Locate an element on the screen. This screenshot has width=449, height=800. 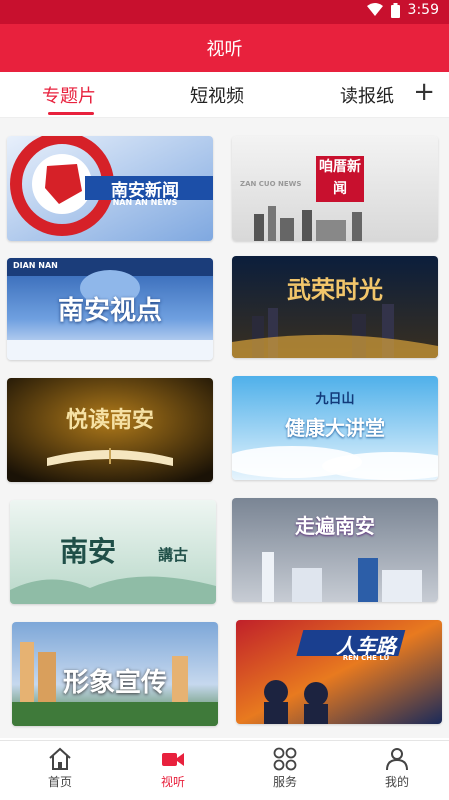
nav-video: 视听 is located at coordinates (173, 768).